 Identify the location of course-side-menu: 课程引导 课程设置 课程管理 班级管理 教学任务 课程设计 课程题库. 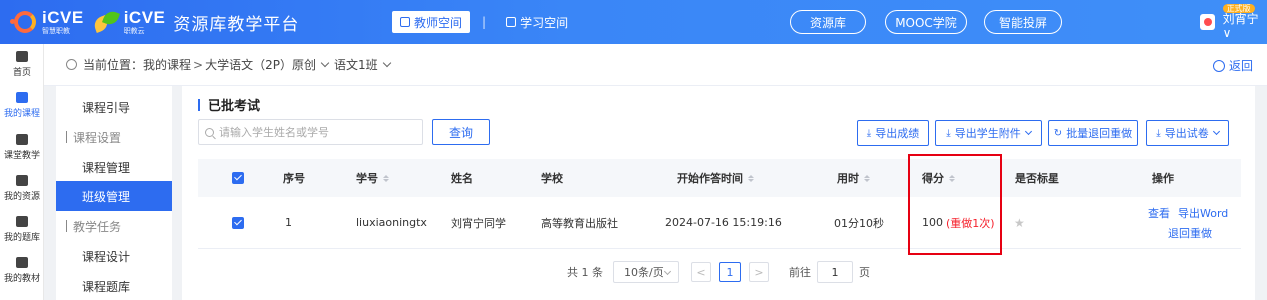
(114, 193).